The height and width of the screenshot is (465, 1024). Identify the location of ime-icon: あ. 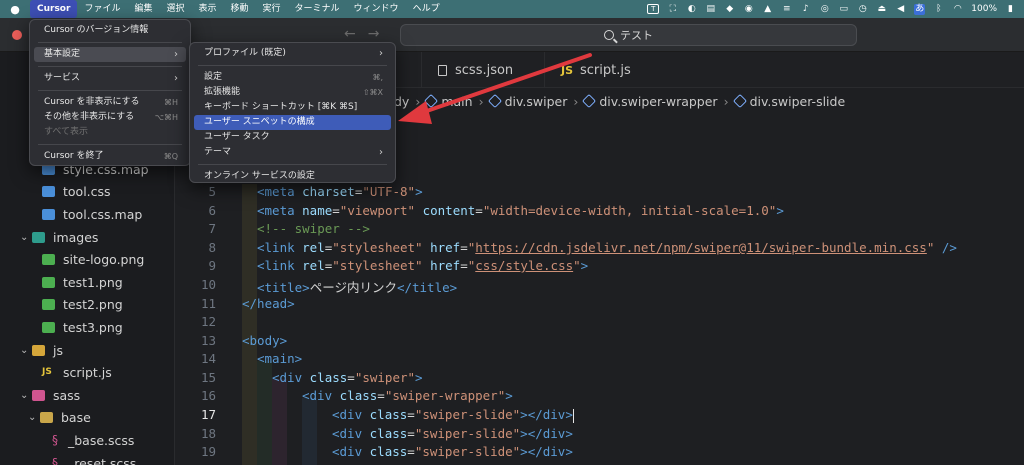
(920, 9).